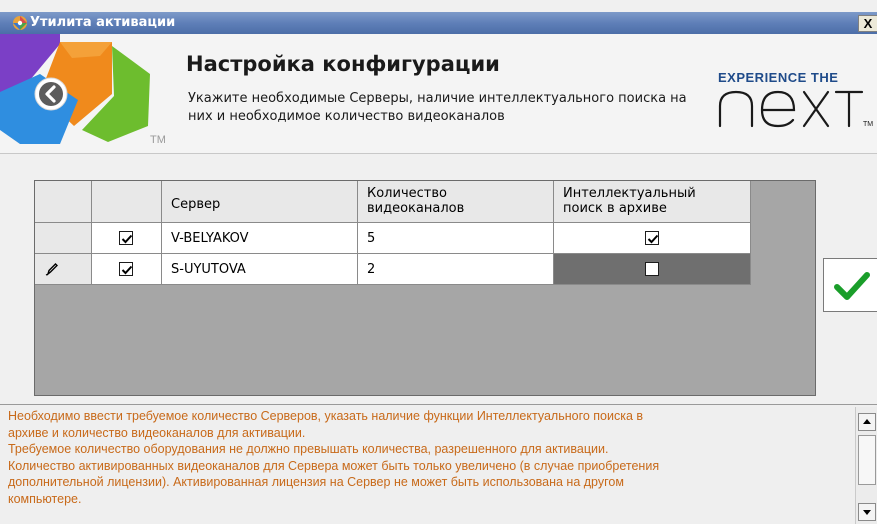 The image size is (877, 524). I want to click on header-channels-line2: видеоканалов, so click(416, 208).